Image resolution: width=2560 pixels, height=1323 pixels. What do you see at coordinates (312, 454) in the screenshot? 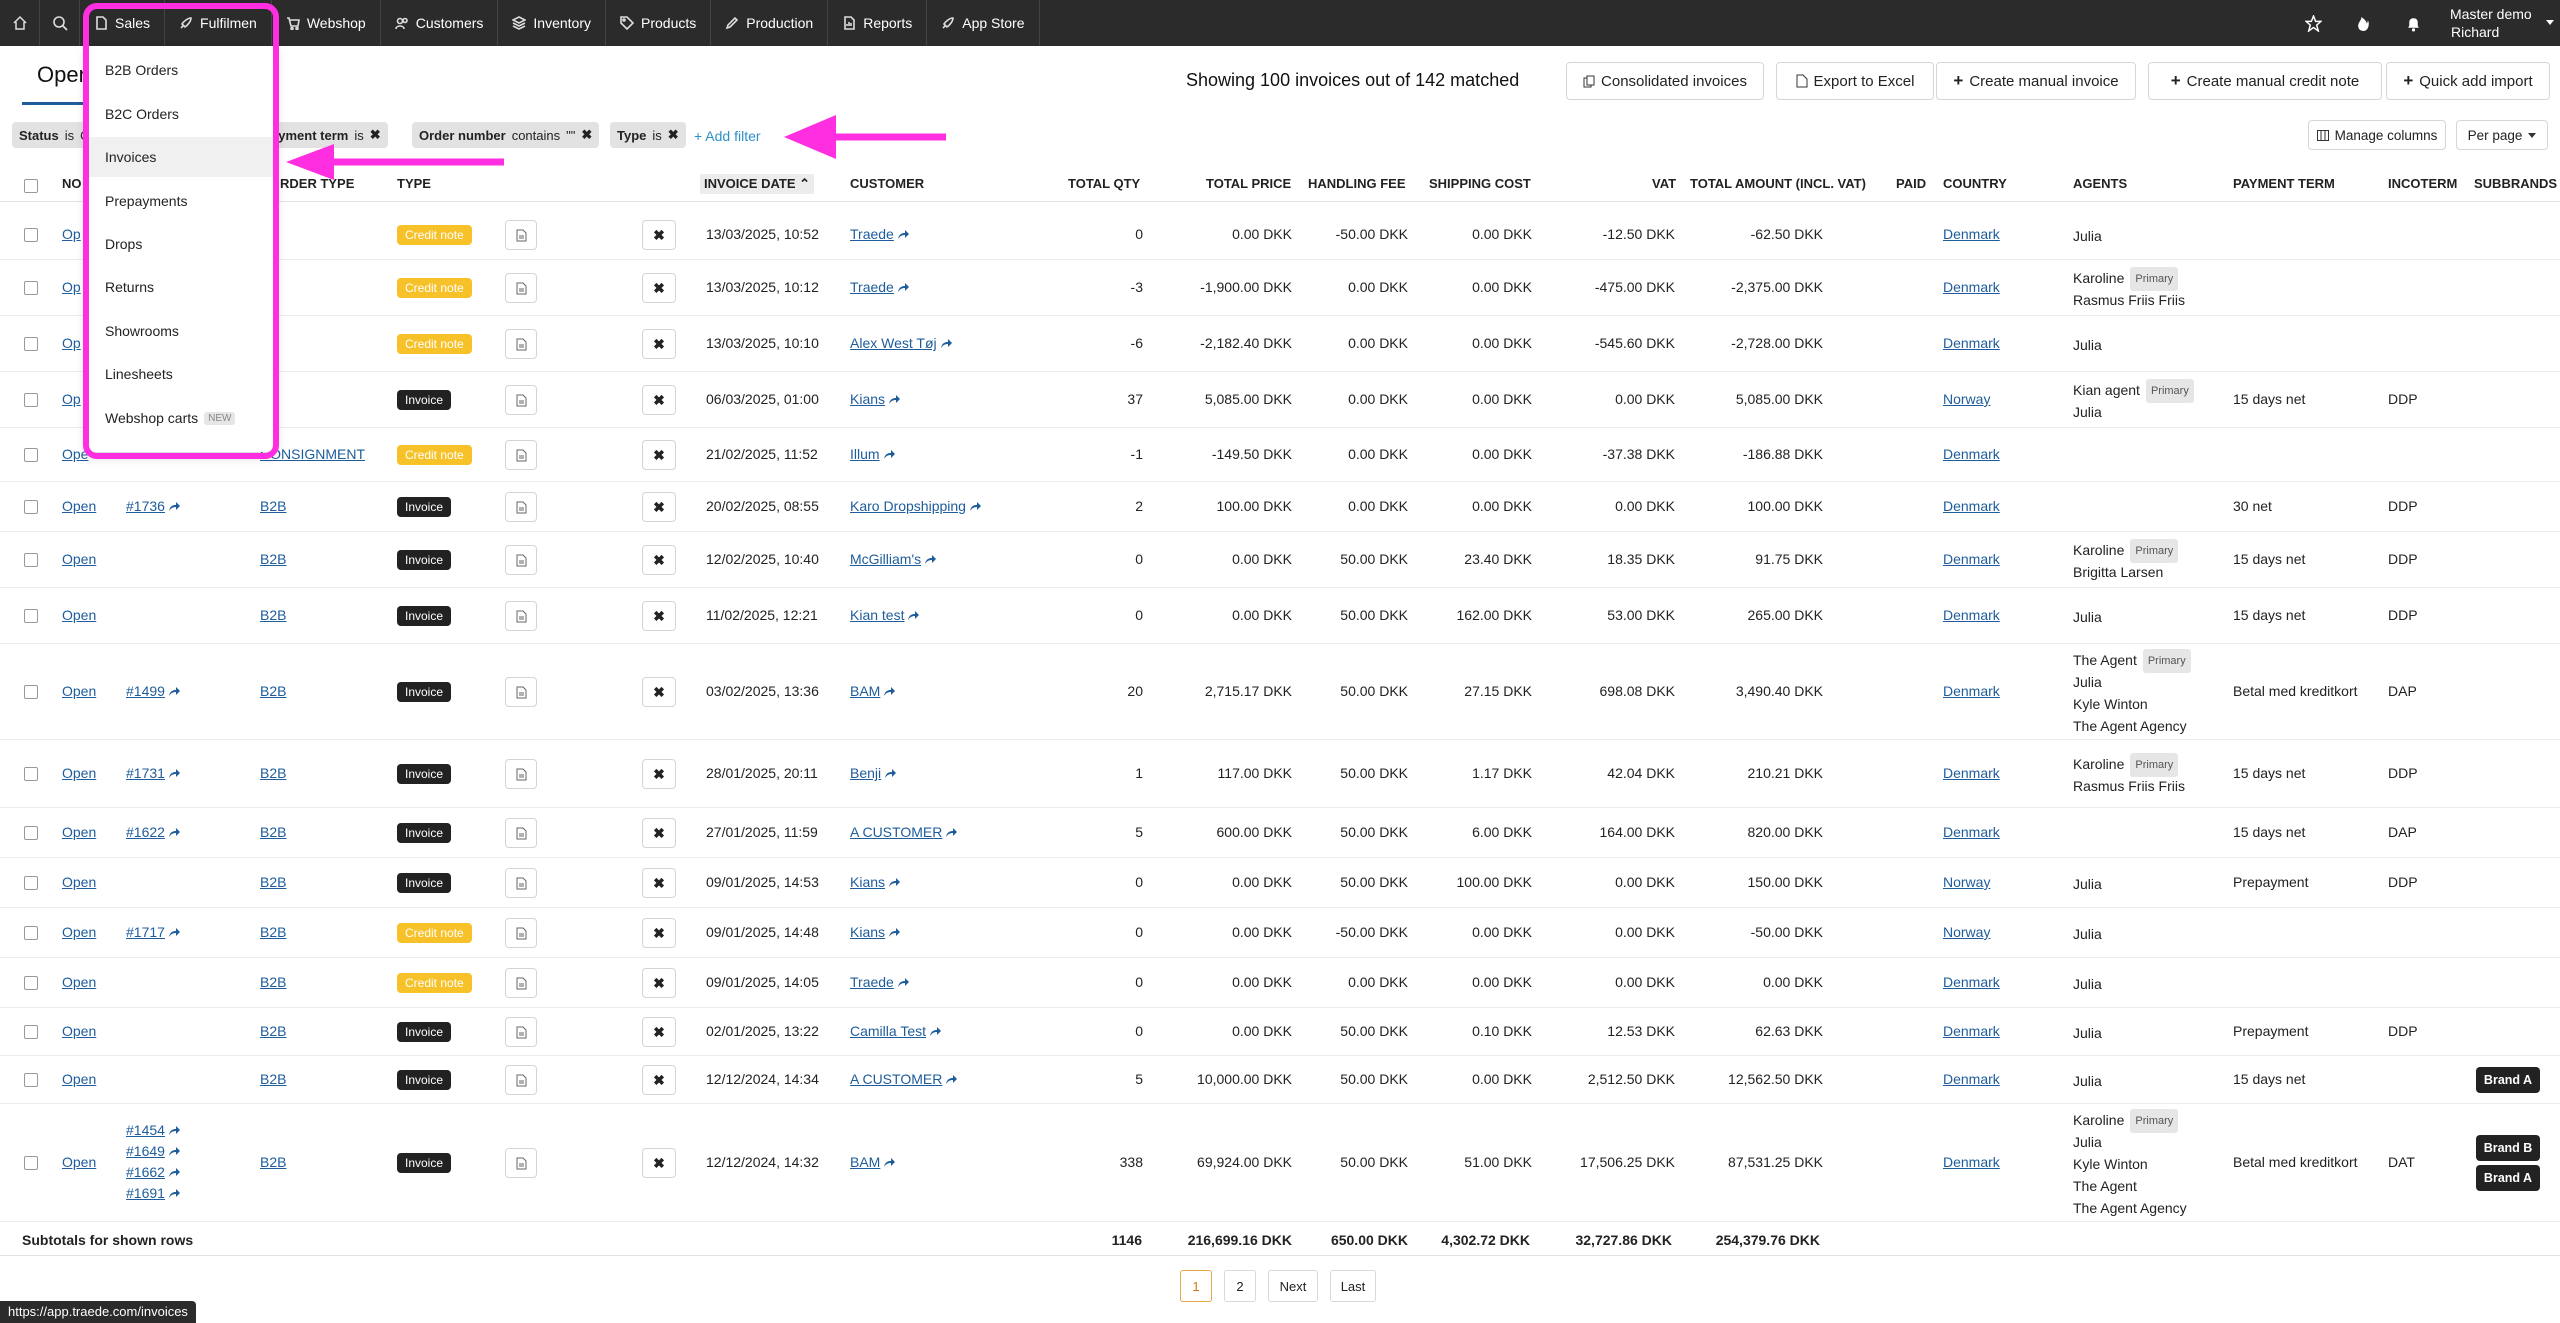
I see `order-type-link: CONSIGNMENT` at bounding box center [312, 454].